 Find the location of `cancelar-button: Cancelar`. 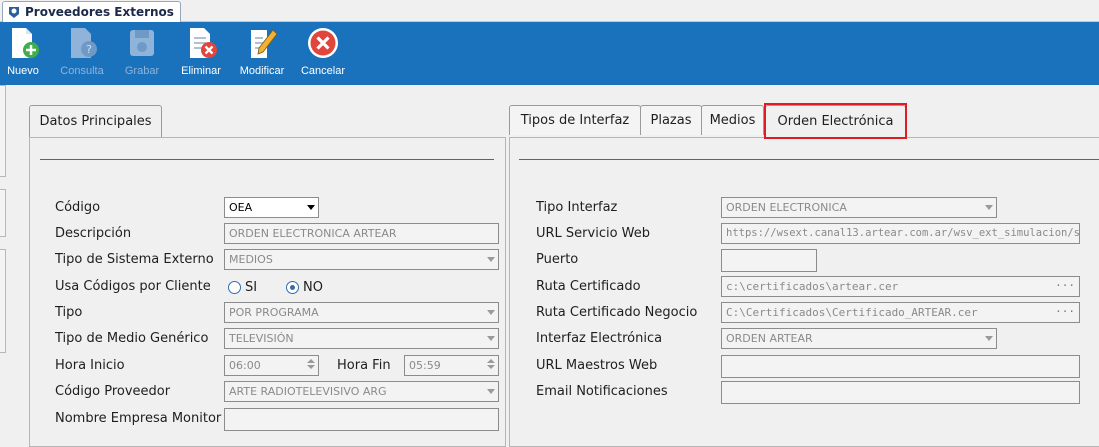

cancelar-button: Cancelar is located at coordinates (323, 51).